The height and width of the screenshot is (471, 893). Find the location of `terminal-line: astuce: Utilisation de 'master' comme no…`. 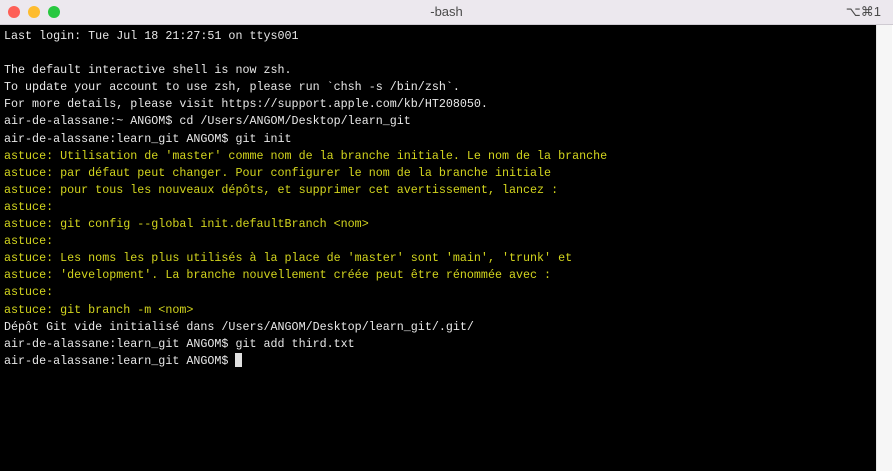

terminal-line: astuce: Utilisation de 'master' comme no… is located at coordinates (306, 155).